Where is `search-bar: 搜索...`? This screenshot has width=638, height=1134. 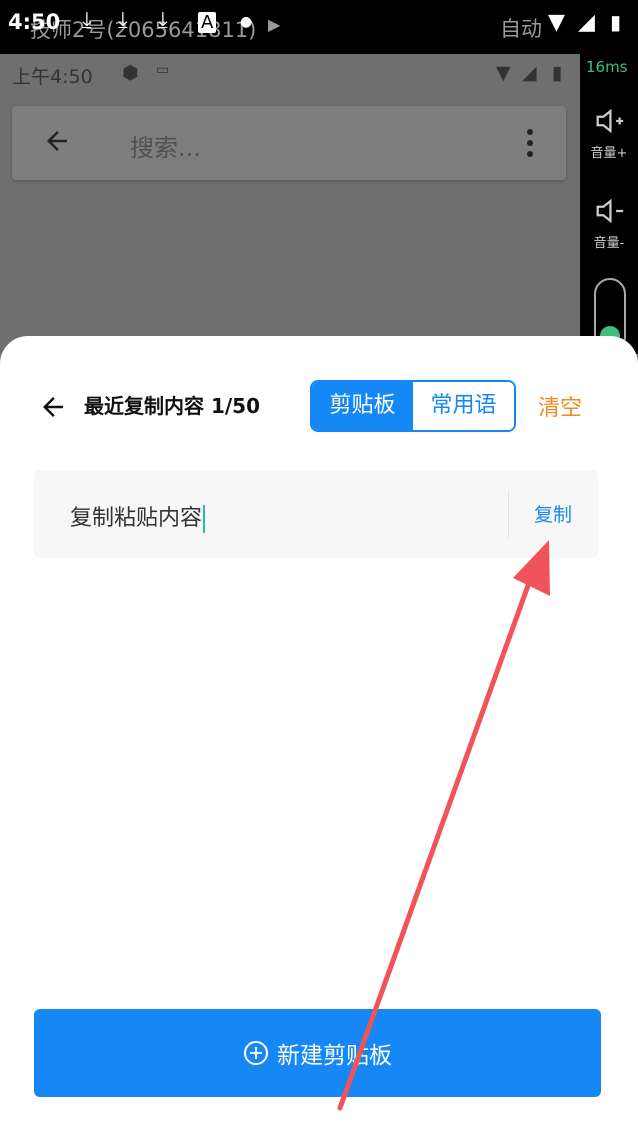
search-bar: 搜索... is located at coordinates (289, 143).